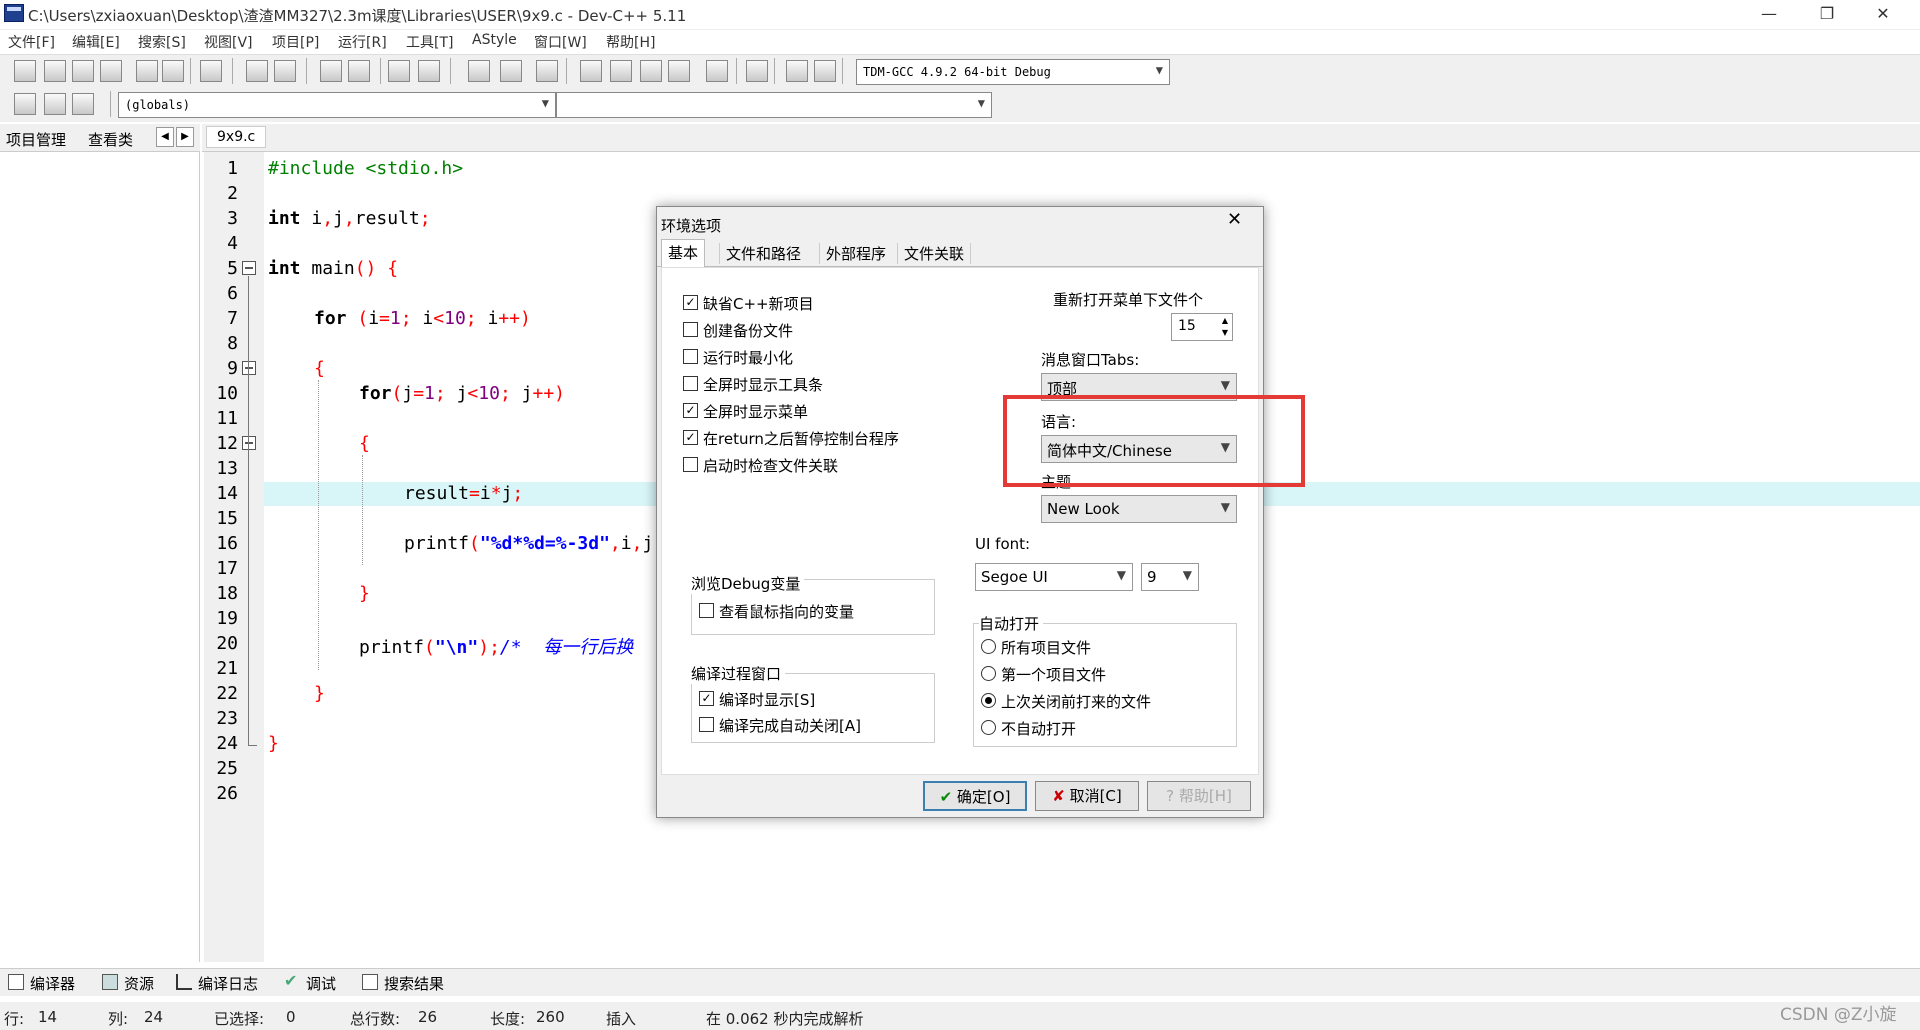  I want to click on code-line: for(j=1; j<10; j++), so click(462, 393).